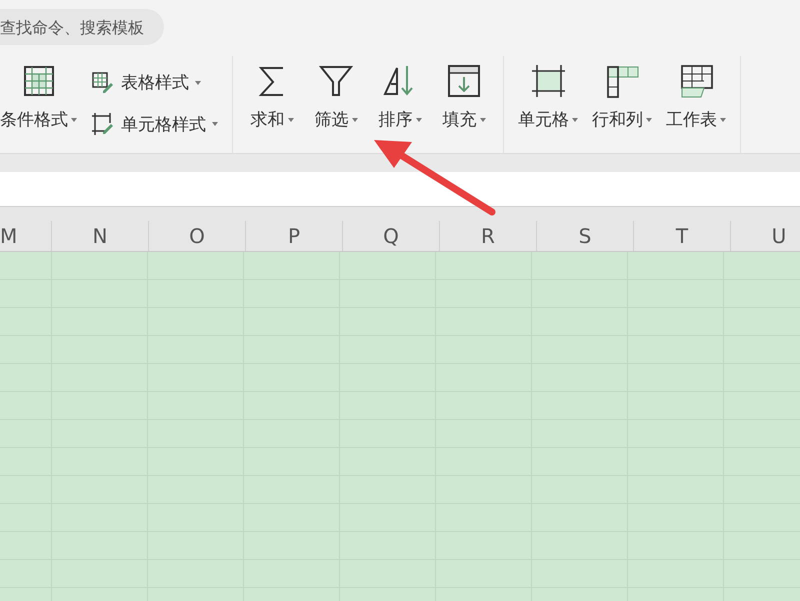 Image resolution: width=800 pixels, height=601 pixels. Describe the element at coordinates (696, 104) in the screenshot. I see `ribbon-button: 工作表` at that location.